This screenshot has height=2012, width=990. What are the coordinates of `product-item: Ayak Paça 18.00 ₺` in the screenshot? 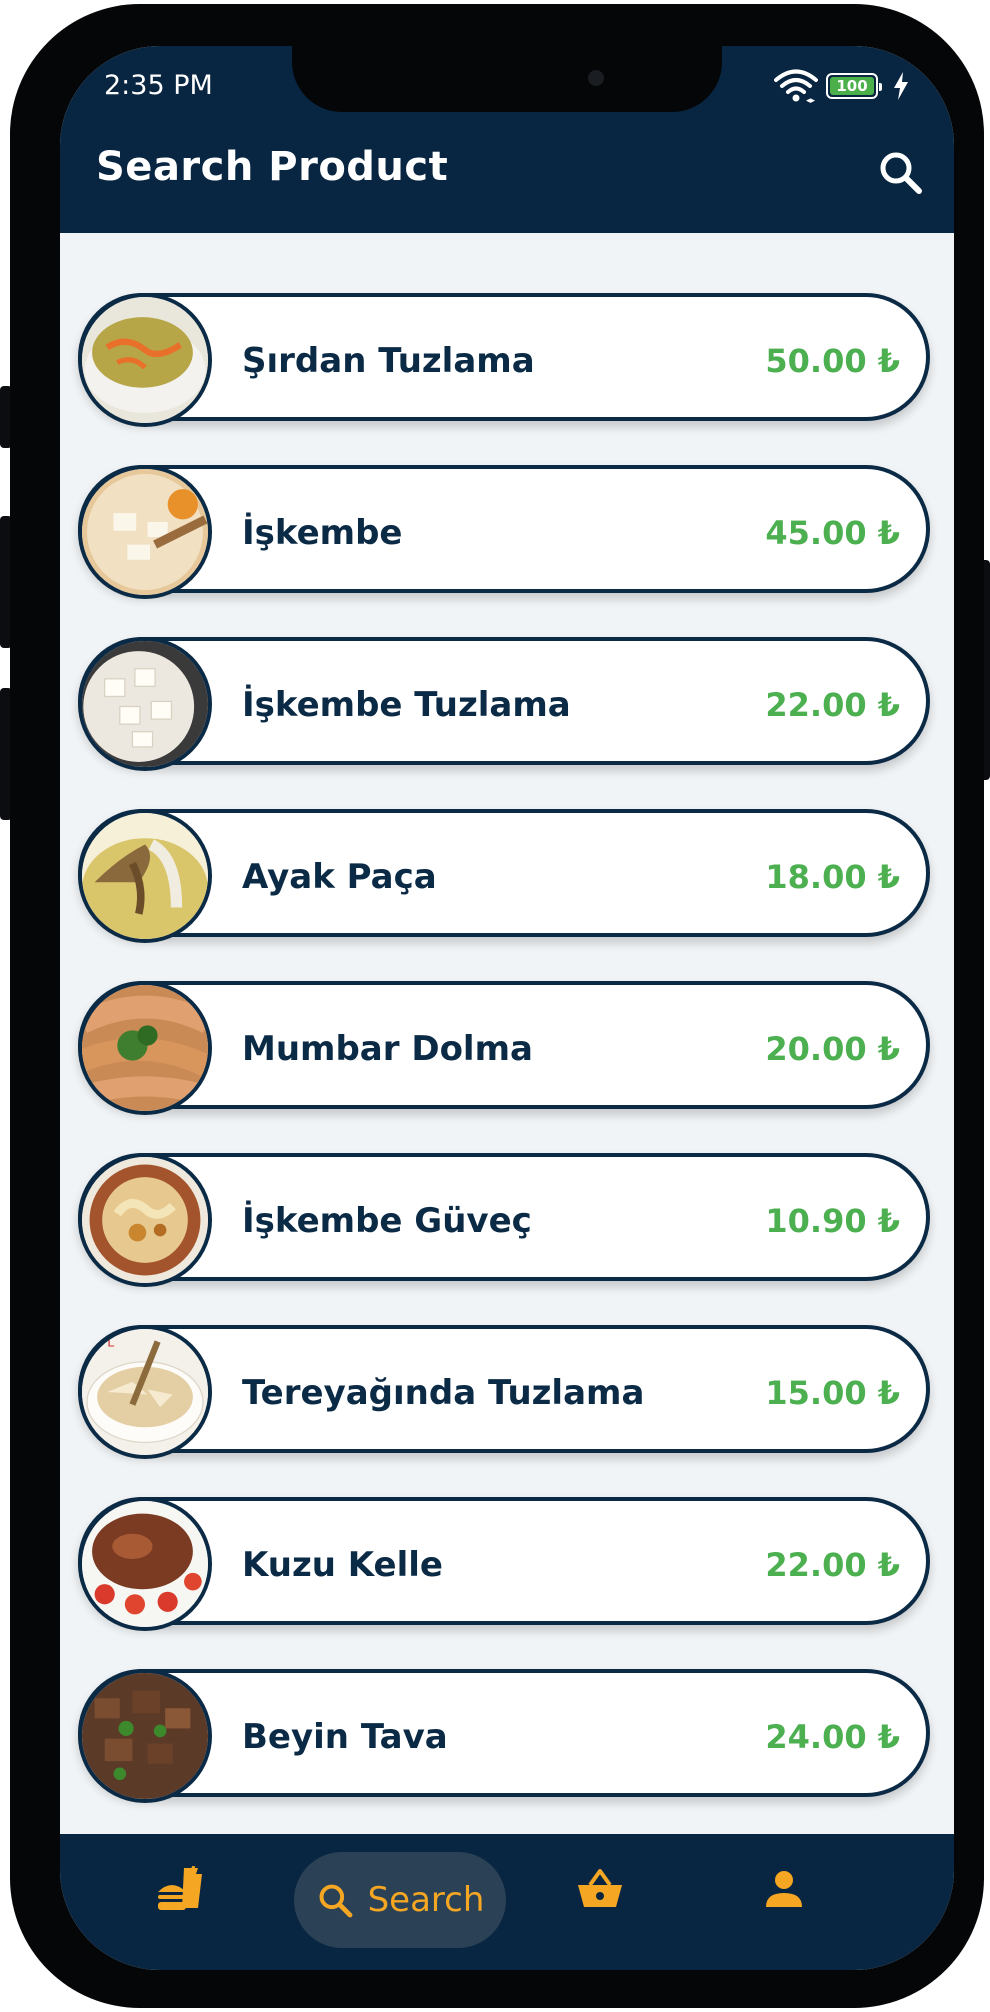 It's located at (507, 876).